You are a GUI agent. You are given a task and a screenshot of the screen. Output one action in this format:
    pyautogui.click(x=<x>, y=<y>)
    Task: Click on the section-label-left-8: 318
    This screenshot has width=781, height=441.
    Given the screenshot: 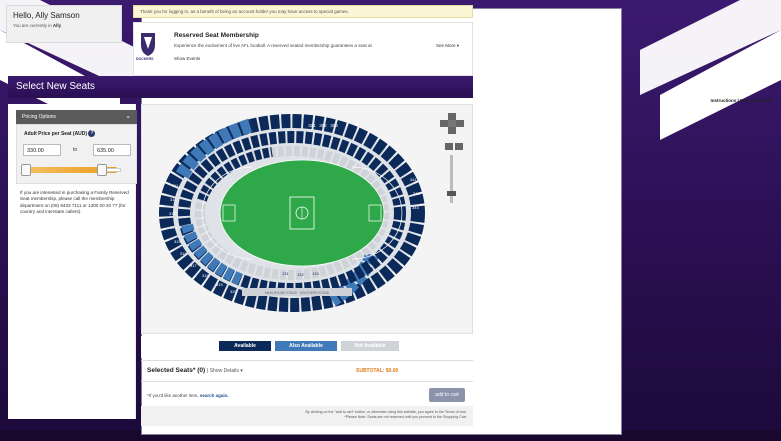 What is the action you would take?
    pyautogui.click(x=205, y=275)
    